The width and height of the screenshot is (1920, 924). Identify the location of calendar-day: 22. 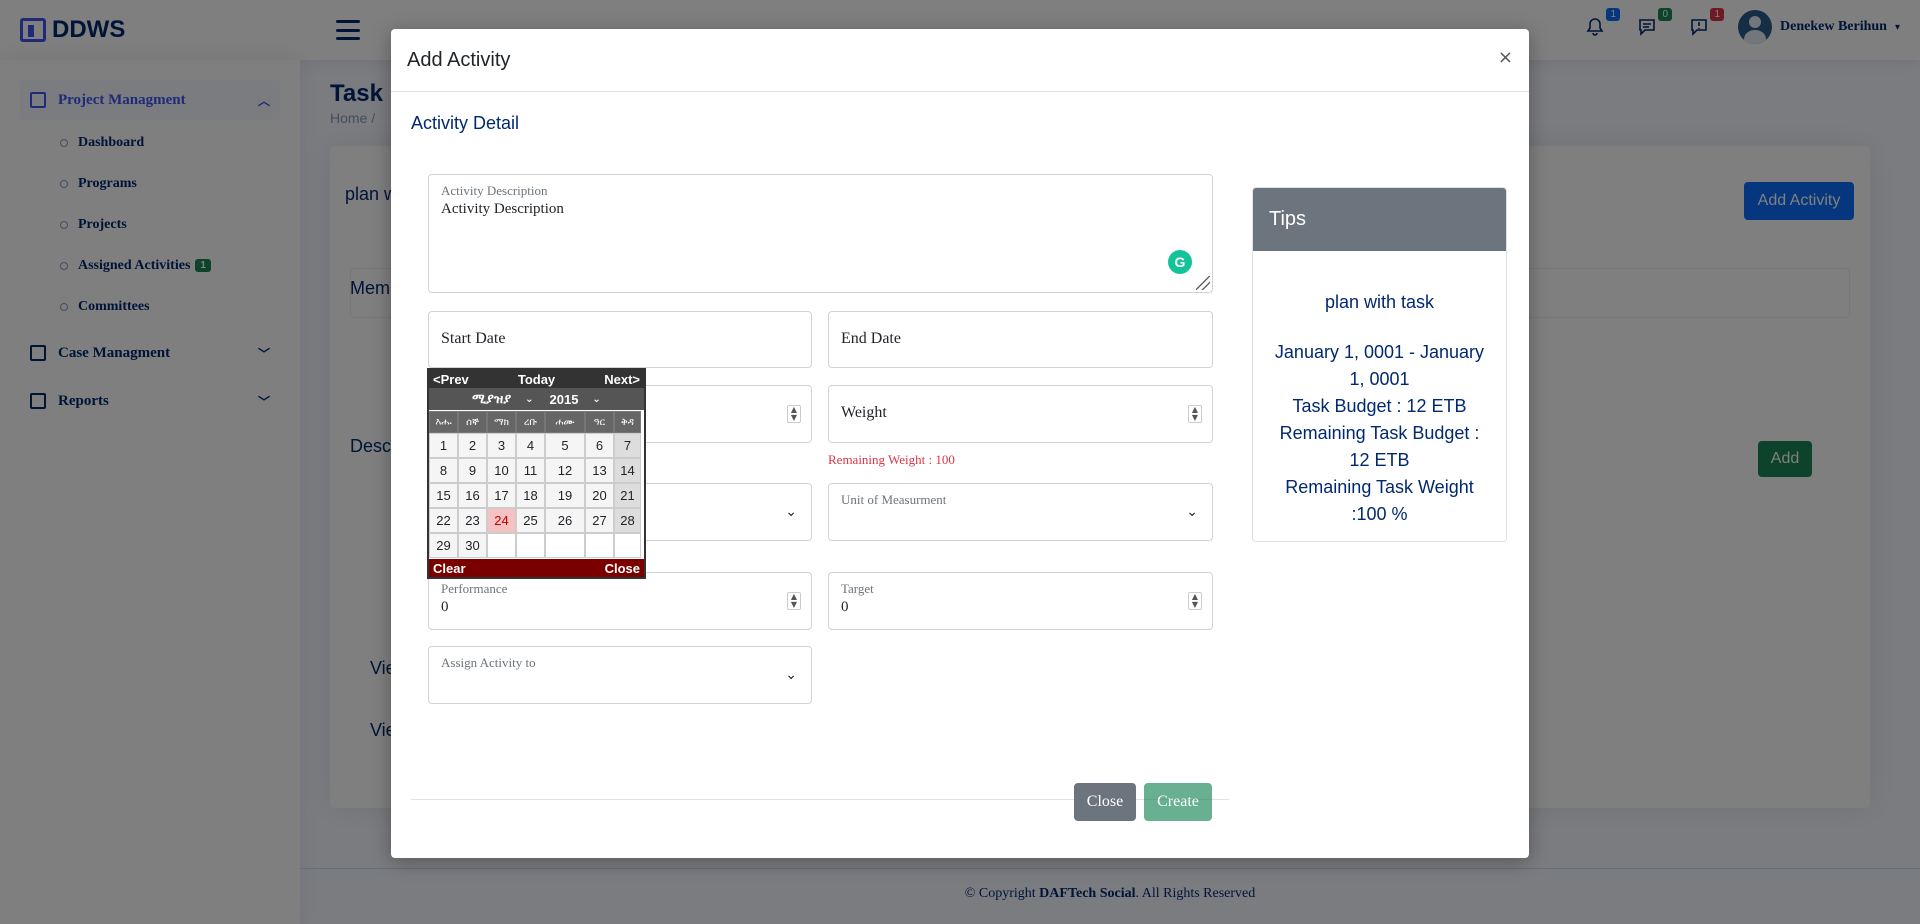
(443, 520).